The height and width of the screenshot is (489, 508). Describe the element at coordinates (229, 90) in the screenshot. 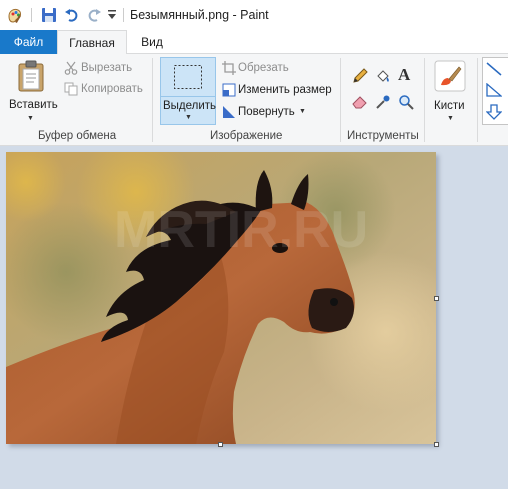

I see `resize-icon` at that location.